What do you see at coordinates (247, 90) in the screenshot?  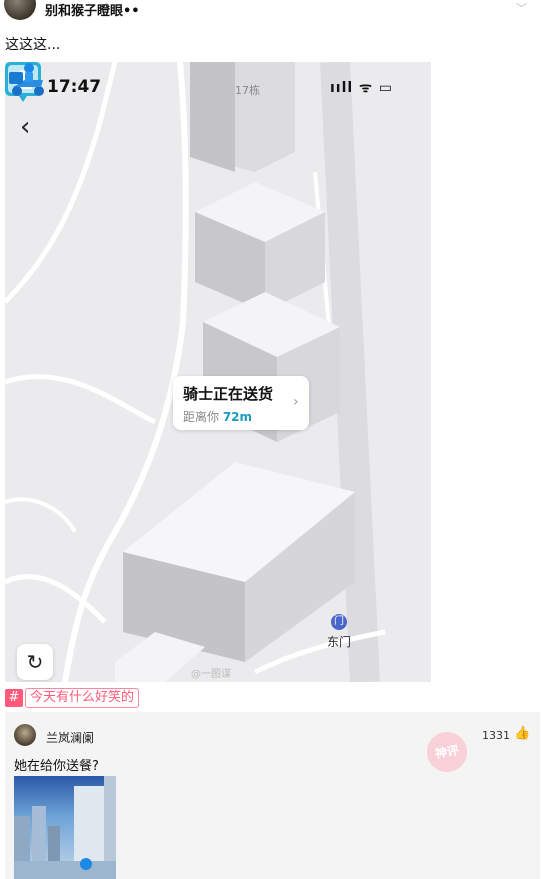 I see `building-label: 17栋` at bounding box center [247, 90].